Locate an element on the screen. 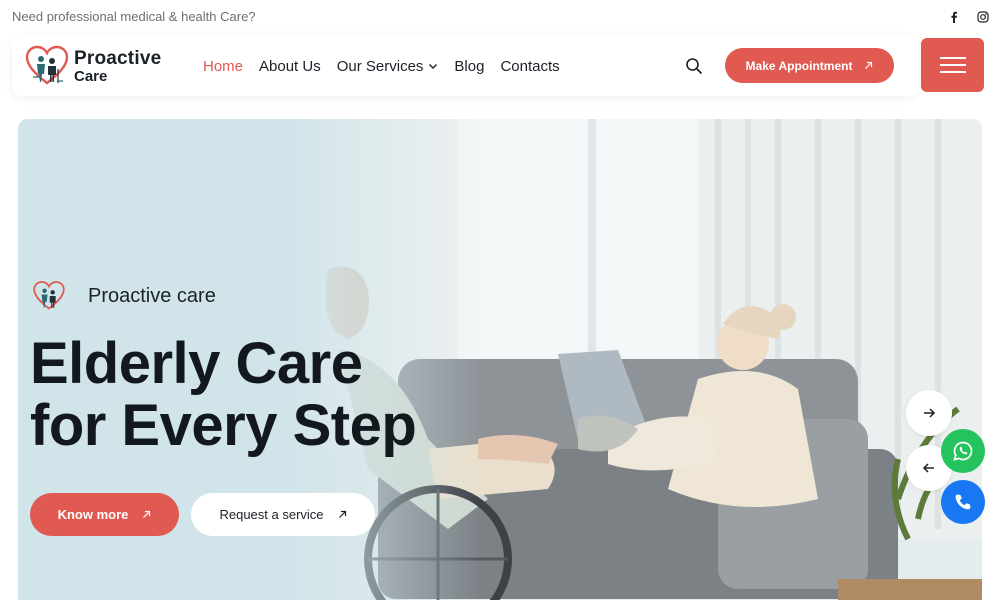 The width and height of the screenshot is (1000, 600). nav-item-blog: Blog is located at coordinates (469, 66).